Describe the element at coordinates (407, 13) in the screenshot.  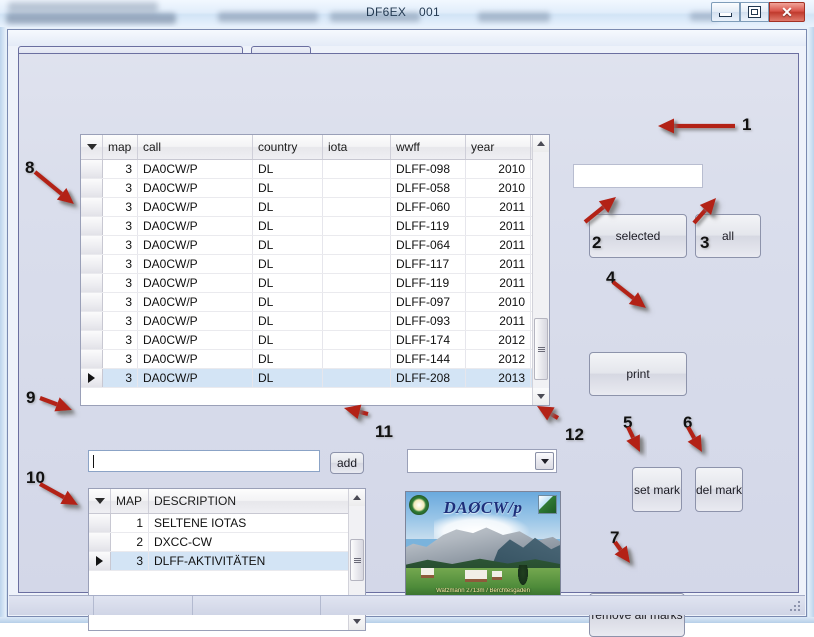
I see `title-bar: DF6EX 001 ✕` at that location.